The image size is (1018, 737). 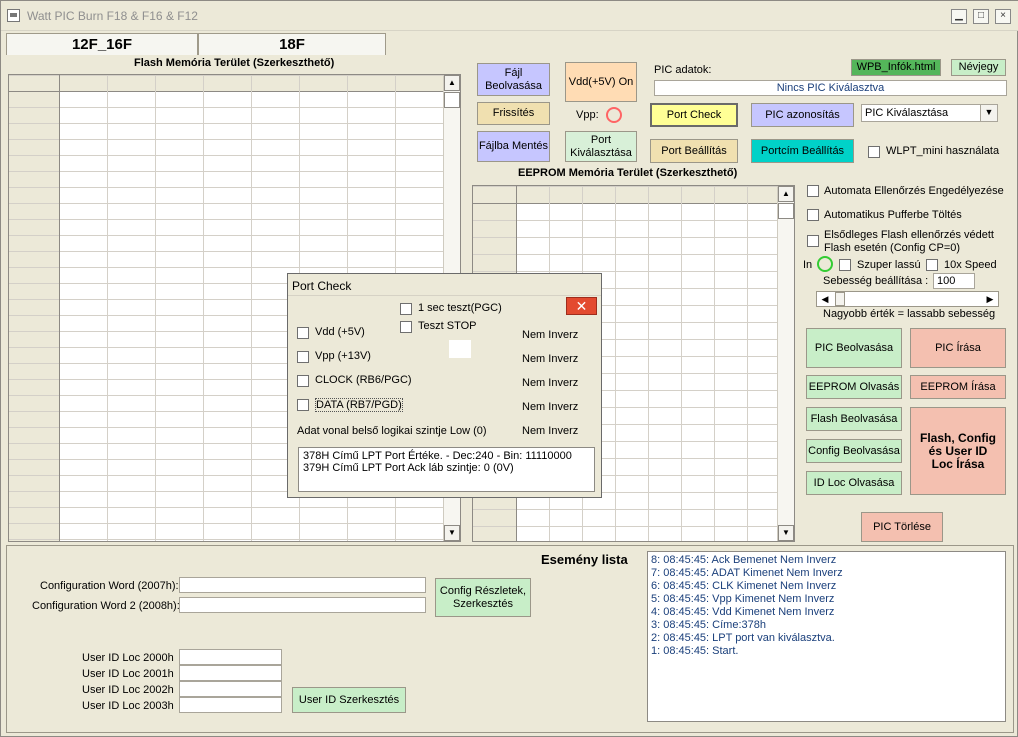 I want to click on vdd-checkbox, so click(x=303, y=333).